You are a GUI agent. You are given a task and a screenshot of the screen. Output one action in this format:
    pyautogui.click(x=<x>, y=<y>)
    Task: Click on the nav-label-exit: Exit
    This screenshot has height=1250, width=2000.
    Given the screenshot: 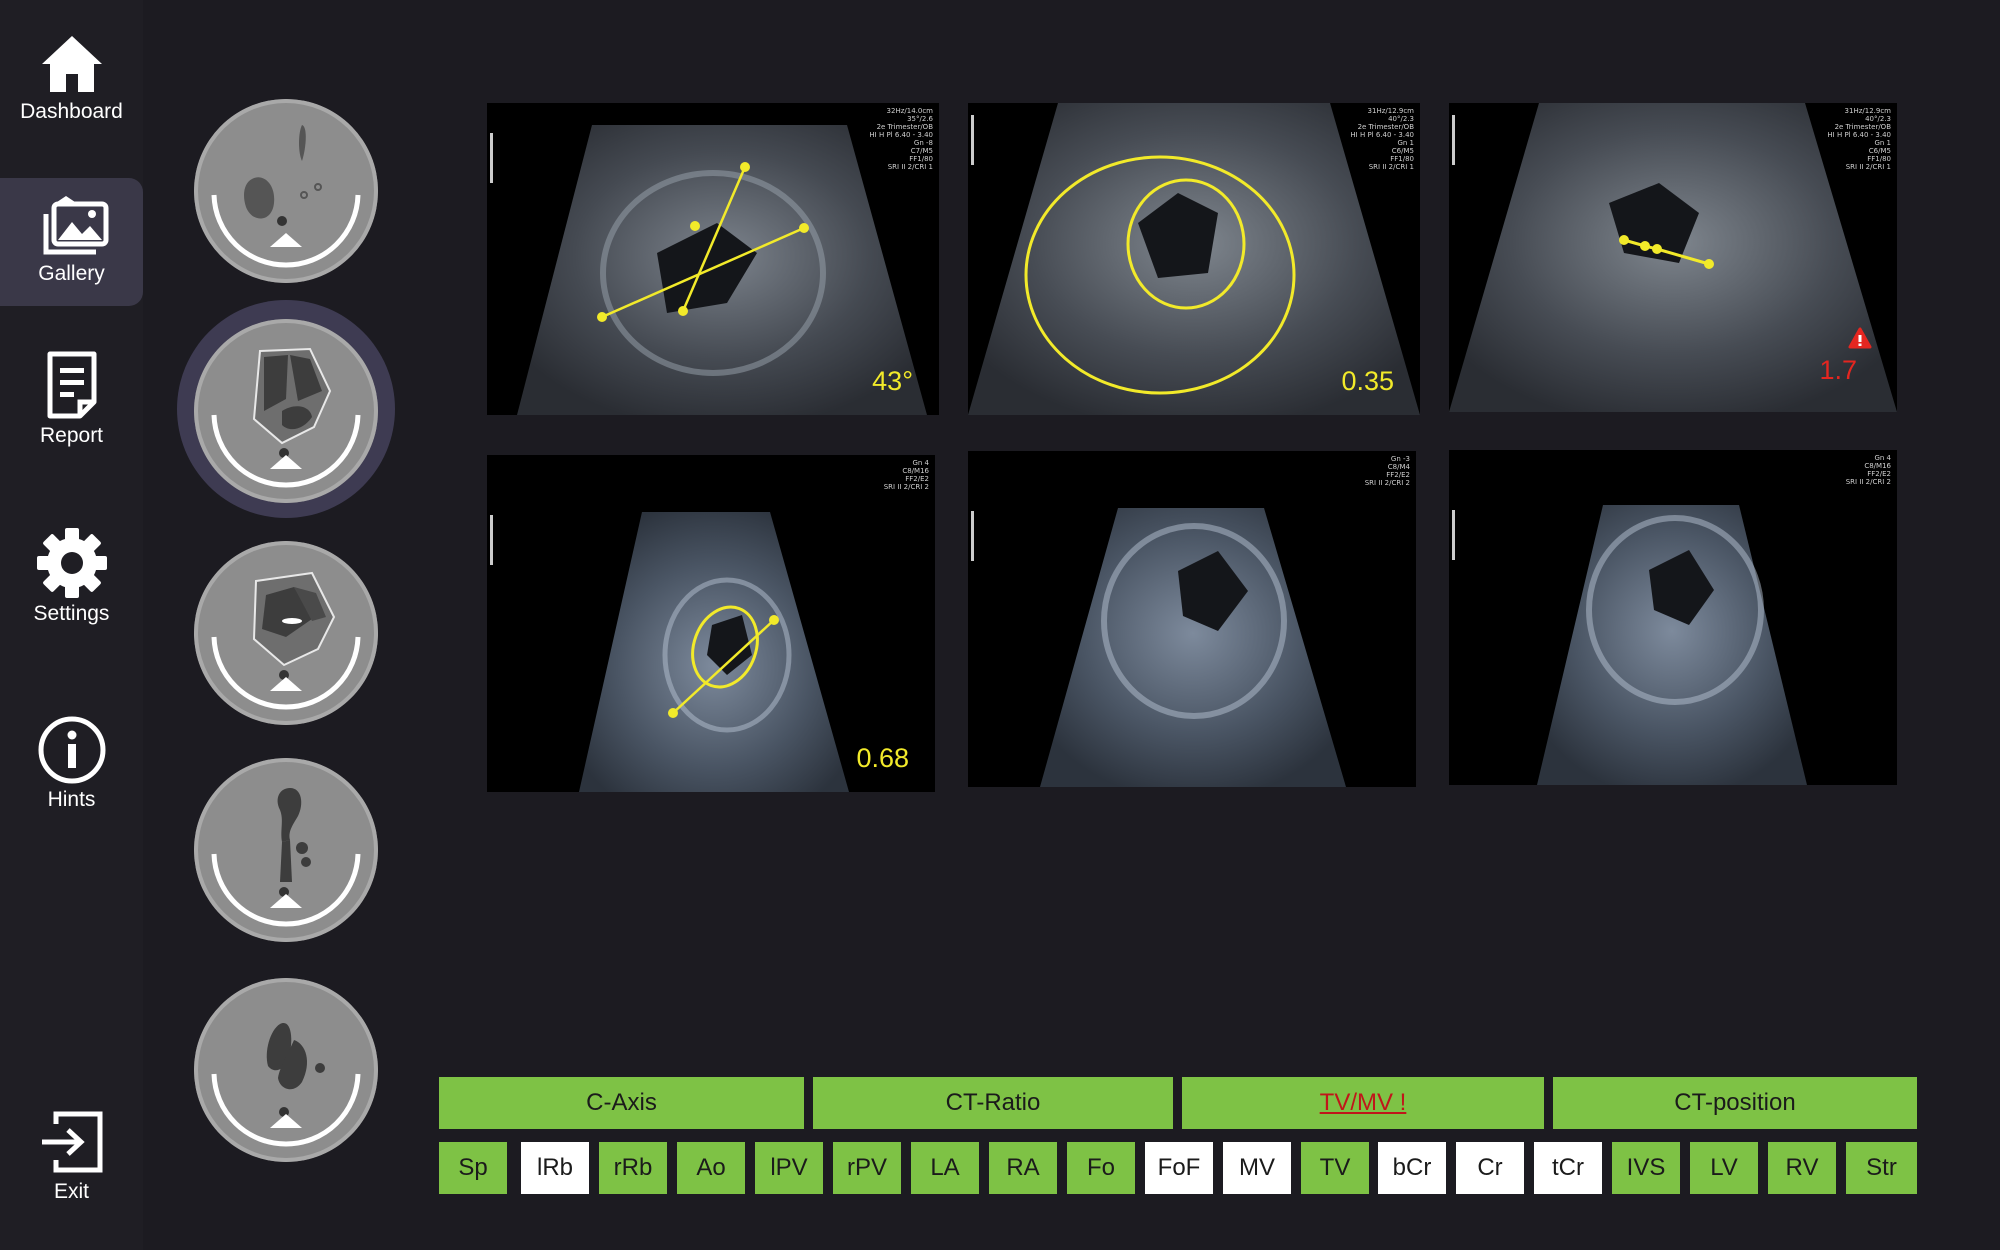 What is the action you would take?
    pyautogui.click(x=71, y=1191)
    